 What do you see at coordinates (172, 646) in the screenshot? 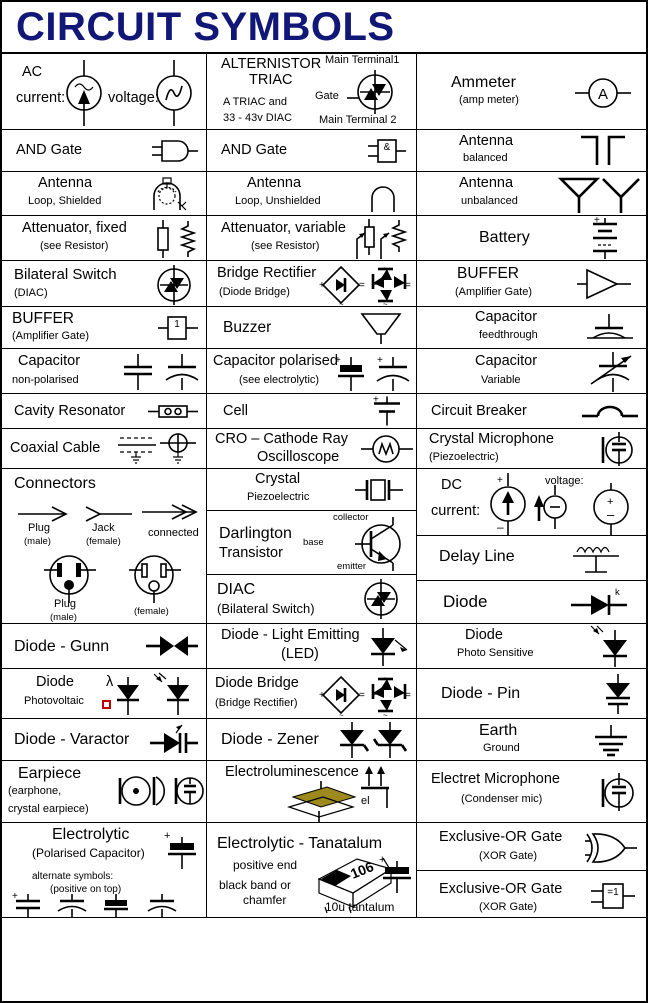
I see `gunn-diode-icon` at bounding box center [172, 646].